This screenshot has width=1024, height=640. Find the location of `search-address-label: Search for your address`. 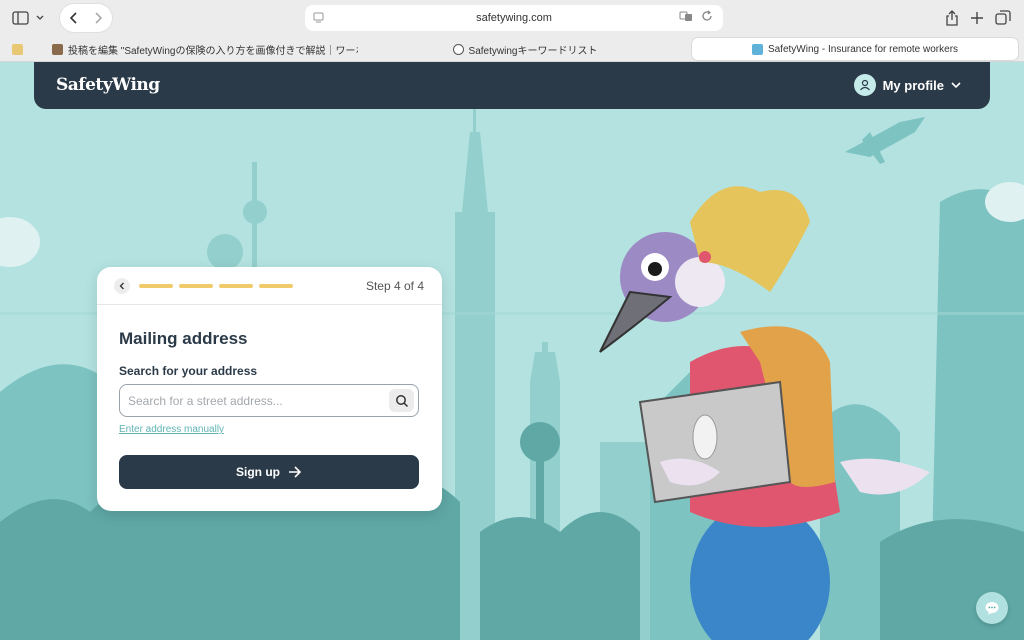

search-address-label: Search for your address is located at coordinates (188, 371).